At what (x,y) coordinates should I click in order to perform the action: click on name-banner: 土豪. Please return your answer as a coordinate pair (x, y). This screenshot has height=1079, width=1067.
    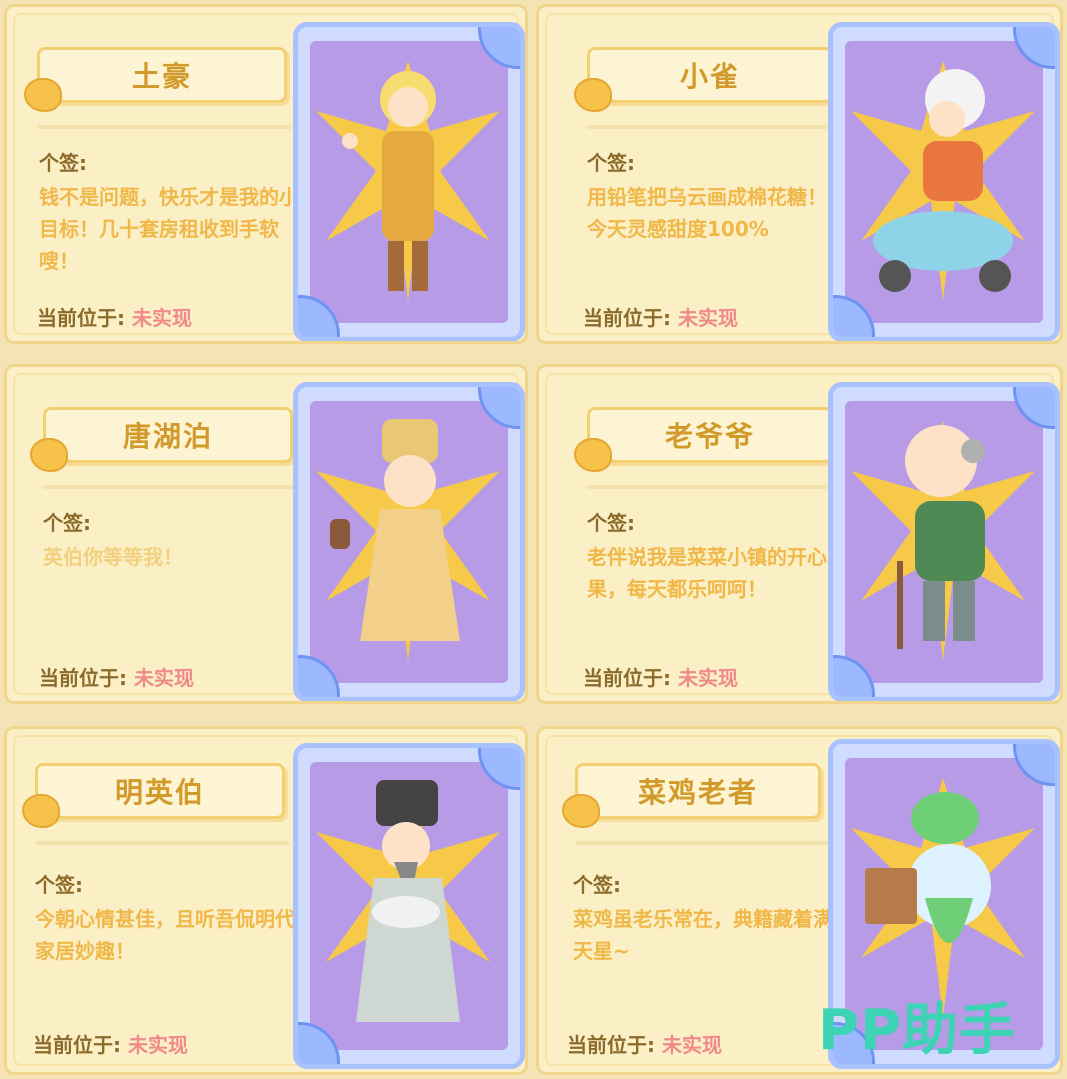
    Looking at the image, I should click on (155, 79).